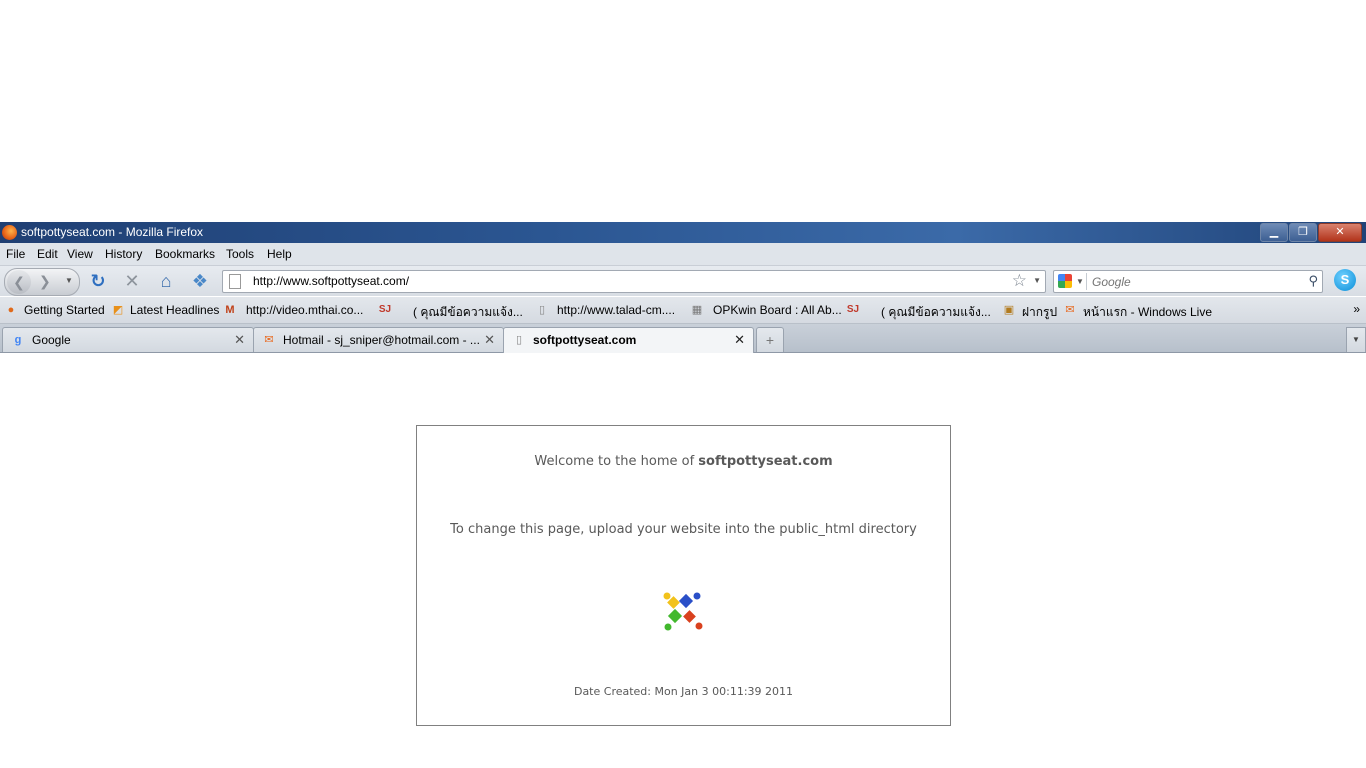  Describe the element at coordinates (1037, 280) in the screenshot. I see `url-dropdown-icon: ▼` at that location.